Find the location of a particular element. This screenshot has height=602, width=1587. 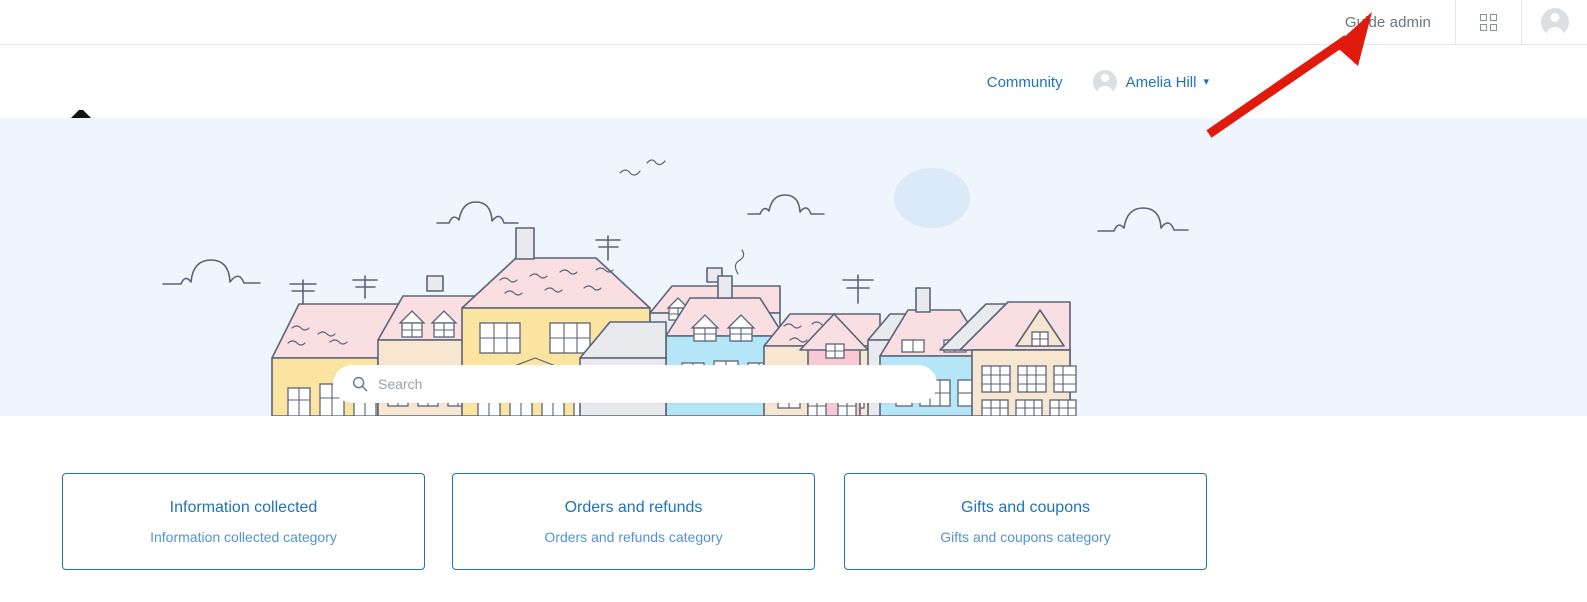

search-input is located at coordinates (638, 384).